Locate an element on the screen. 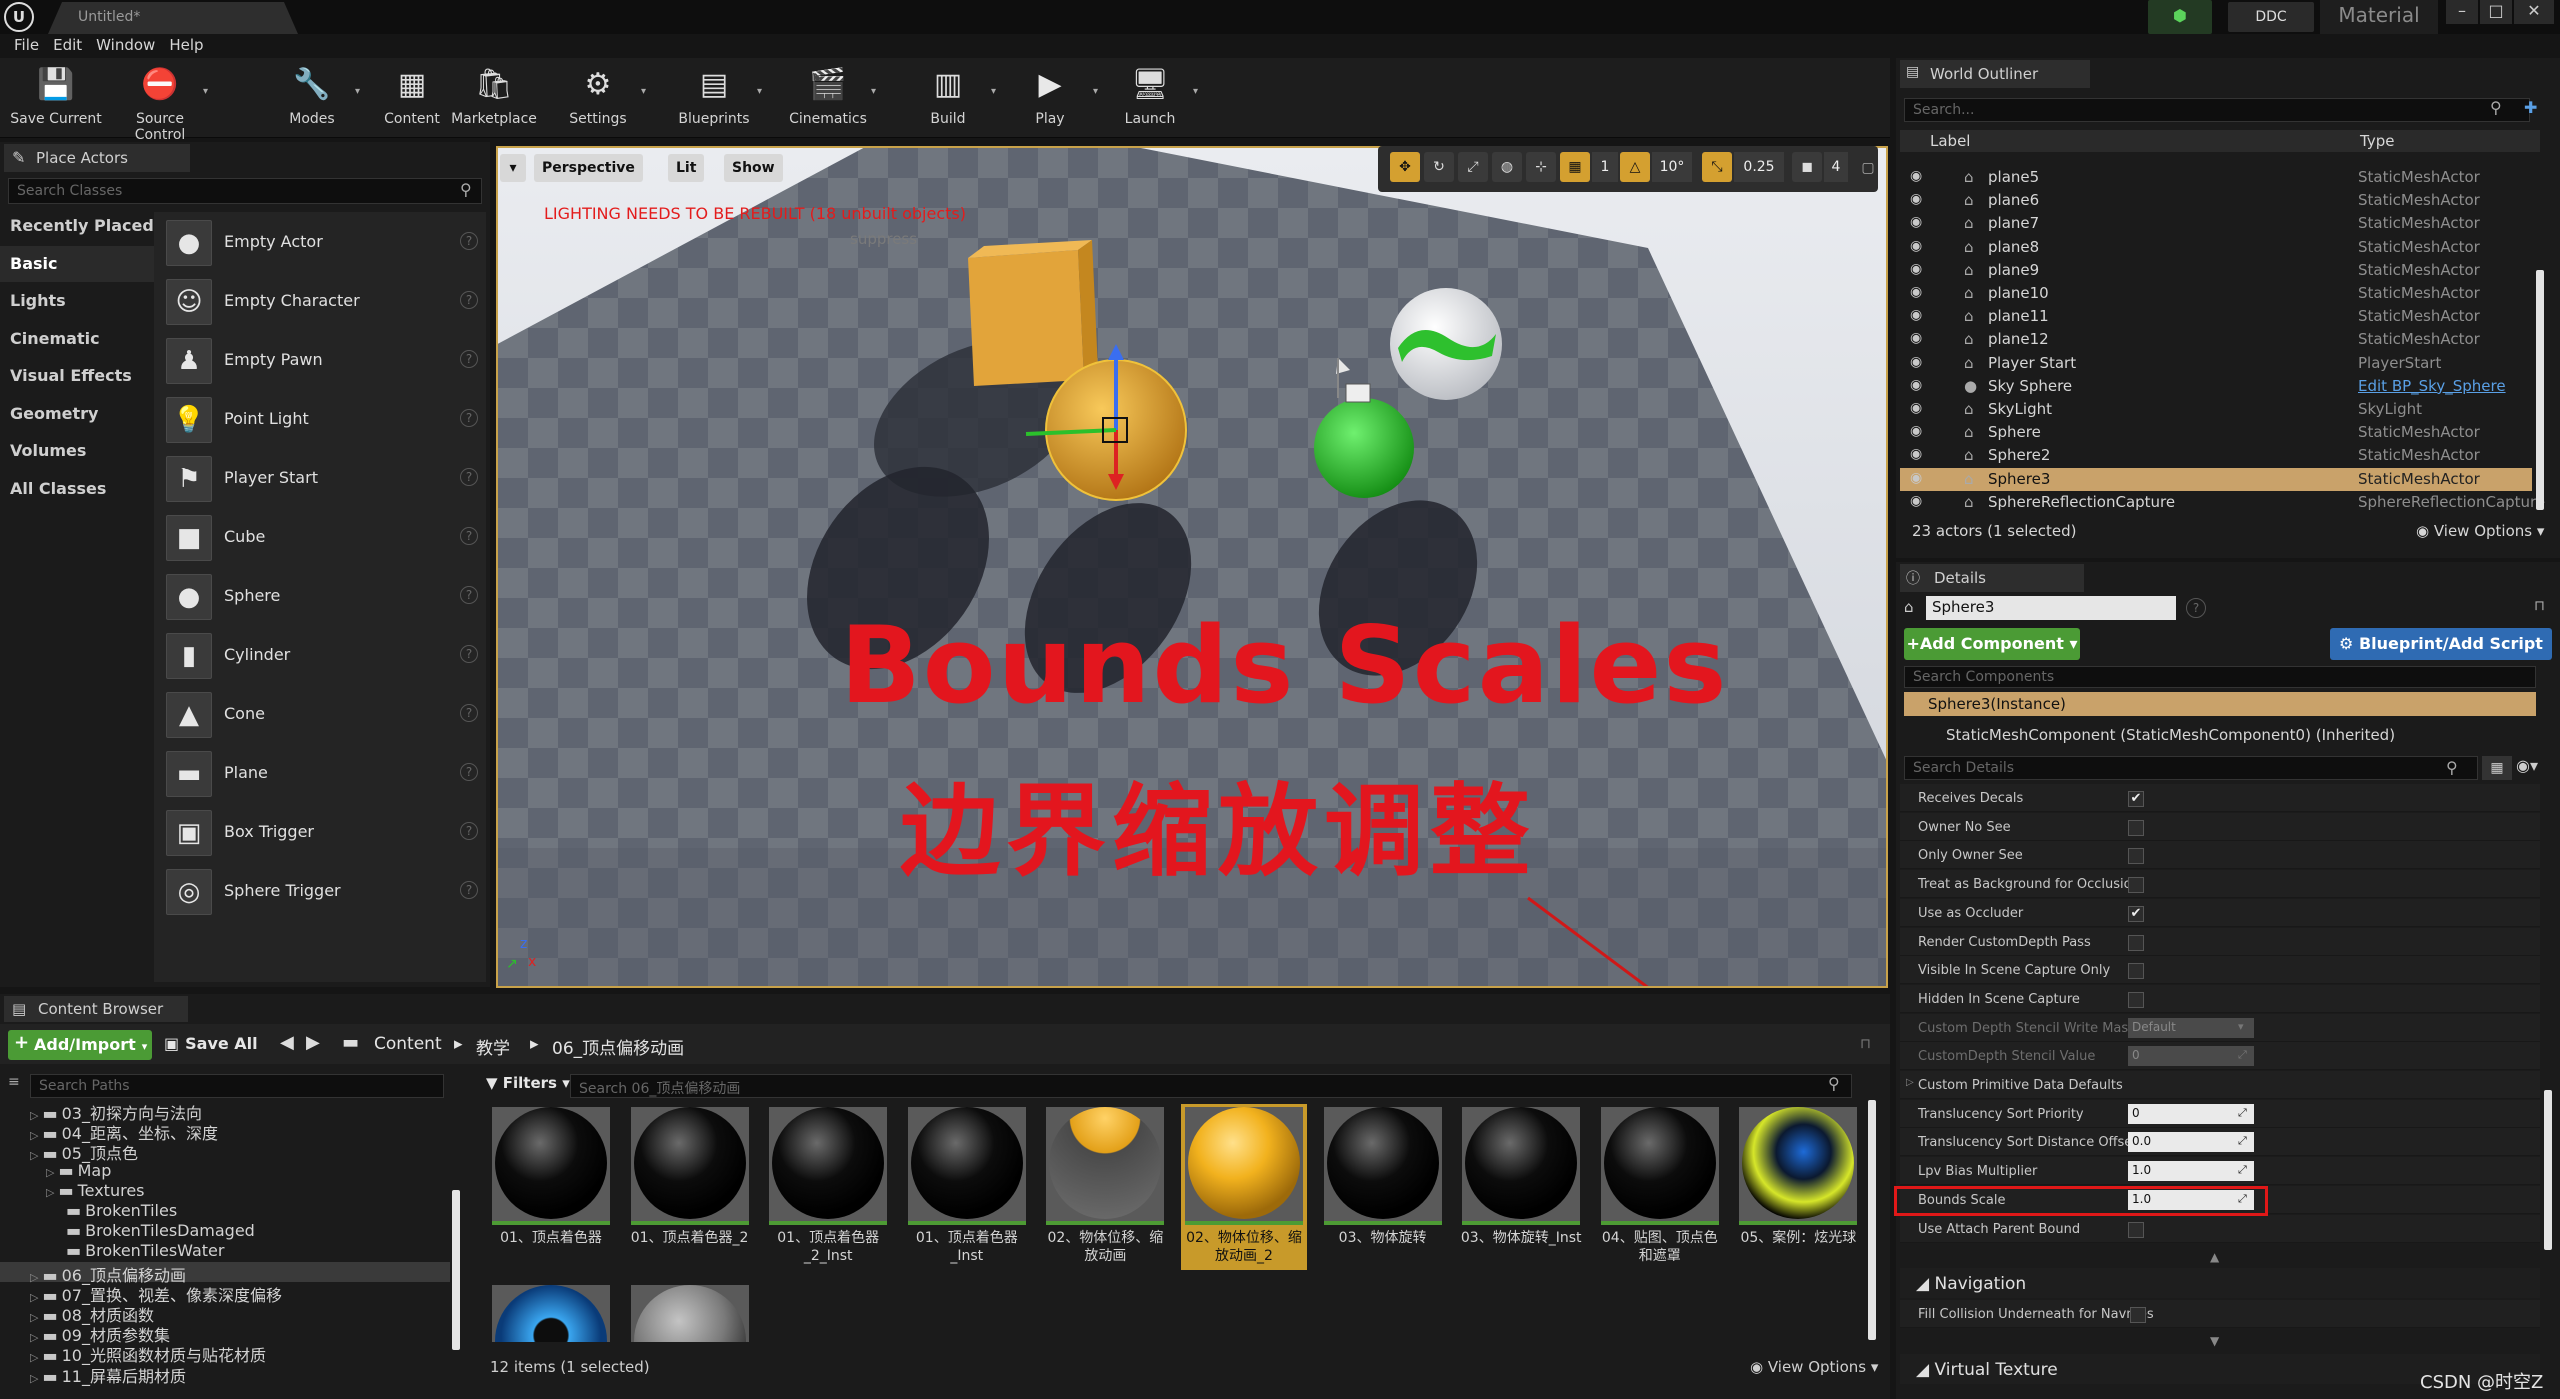  asset-tile: 01、顶点着色器 is located at coordinates (551, 1187).